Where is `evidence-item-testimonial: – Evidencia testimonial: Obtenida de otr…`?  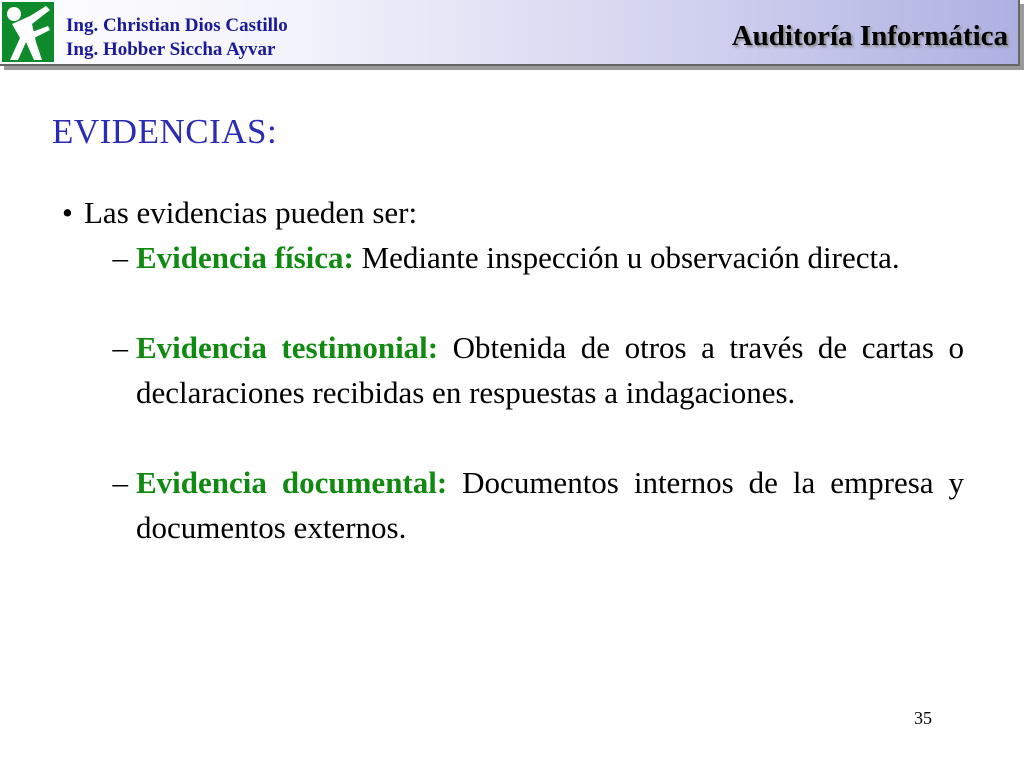 evidence-item-testimonial: – Evidencia testimonial: Obtenida de otr… is located at coordinates (513, 370).